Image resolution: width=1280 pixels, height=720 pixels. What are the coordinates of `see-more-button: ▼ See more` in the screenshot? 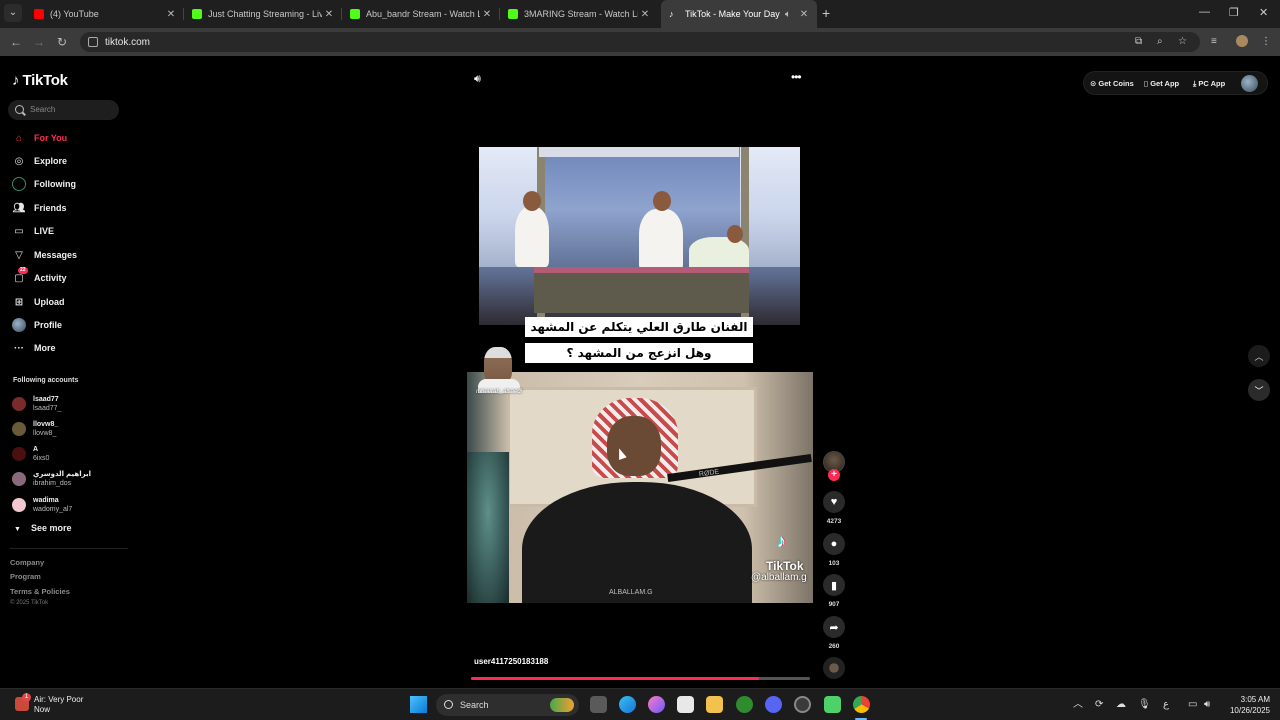 It's located at (42, 528).